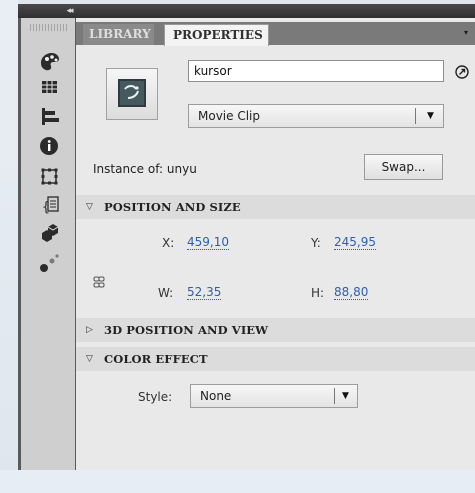  Describe the element at coordinates (275, 359) in the screenshot. I see `section-color-effect: ▽ COLOR EFFECT` at that location.